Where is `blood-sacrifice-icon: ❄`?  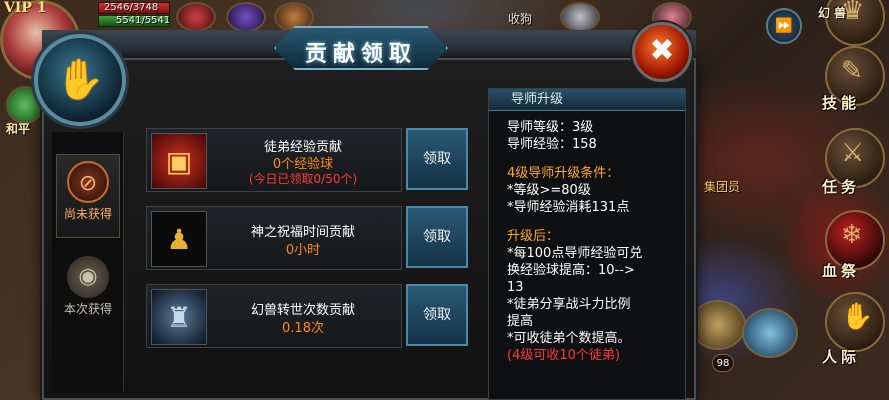
blood-sacrifice-icon: ❄ is located at coordinates (852, 235).